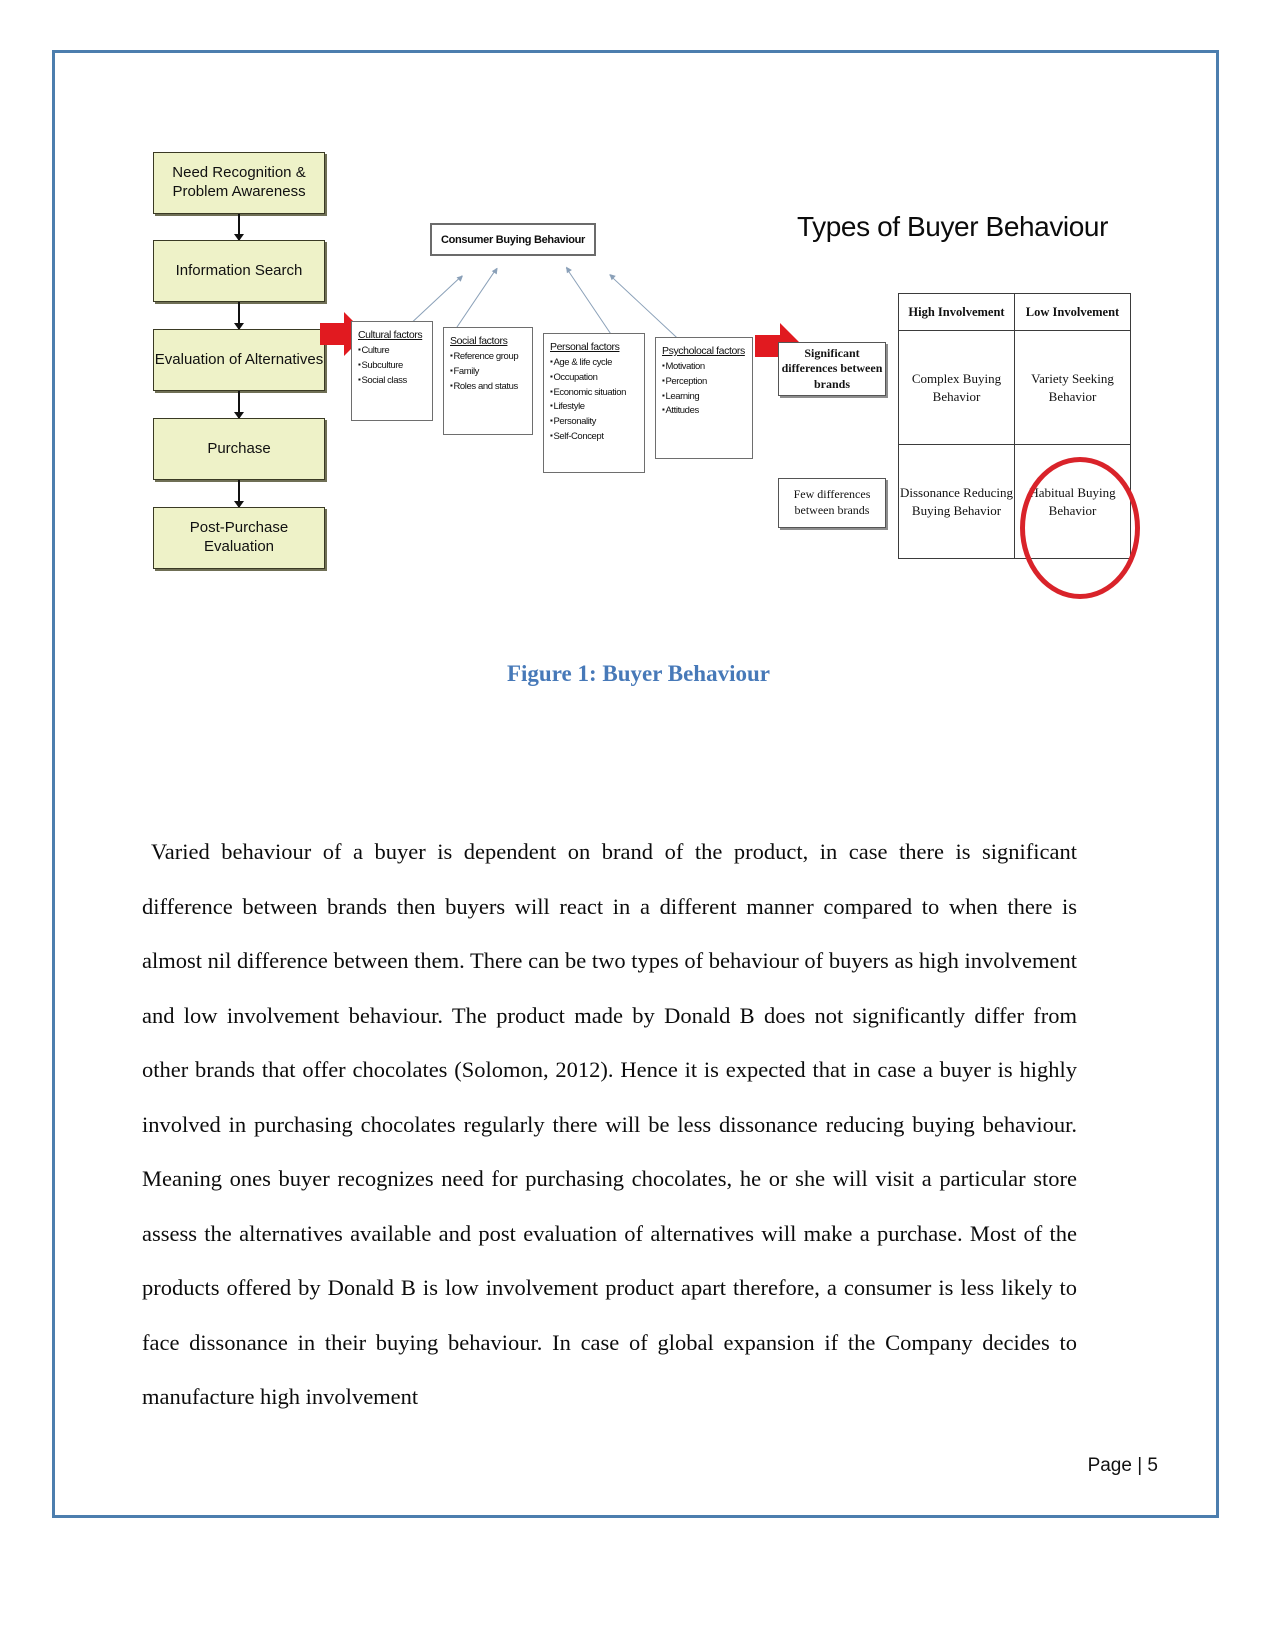 This screenshot has height=1650, width=1275. Describe the element at coordinates (595, 363) in the screenshot. I see `factor-item: Age & life cycle` at that location.